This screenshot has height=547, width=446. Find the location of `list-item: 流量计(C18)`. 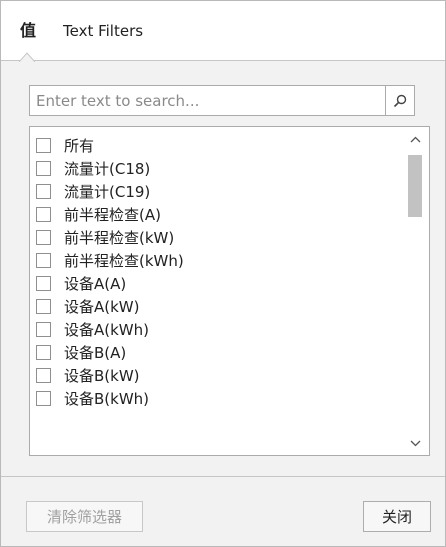

list-item: 流量计(C18) is located at coordinates (214, 168).